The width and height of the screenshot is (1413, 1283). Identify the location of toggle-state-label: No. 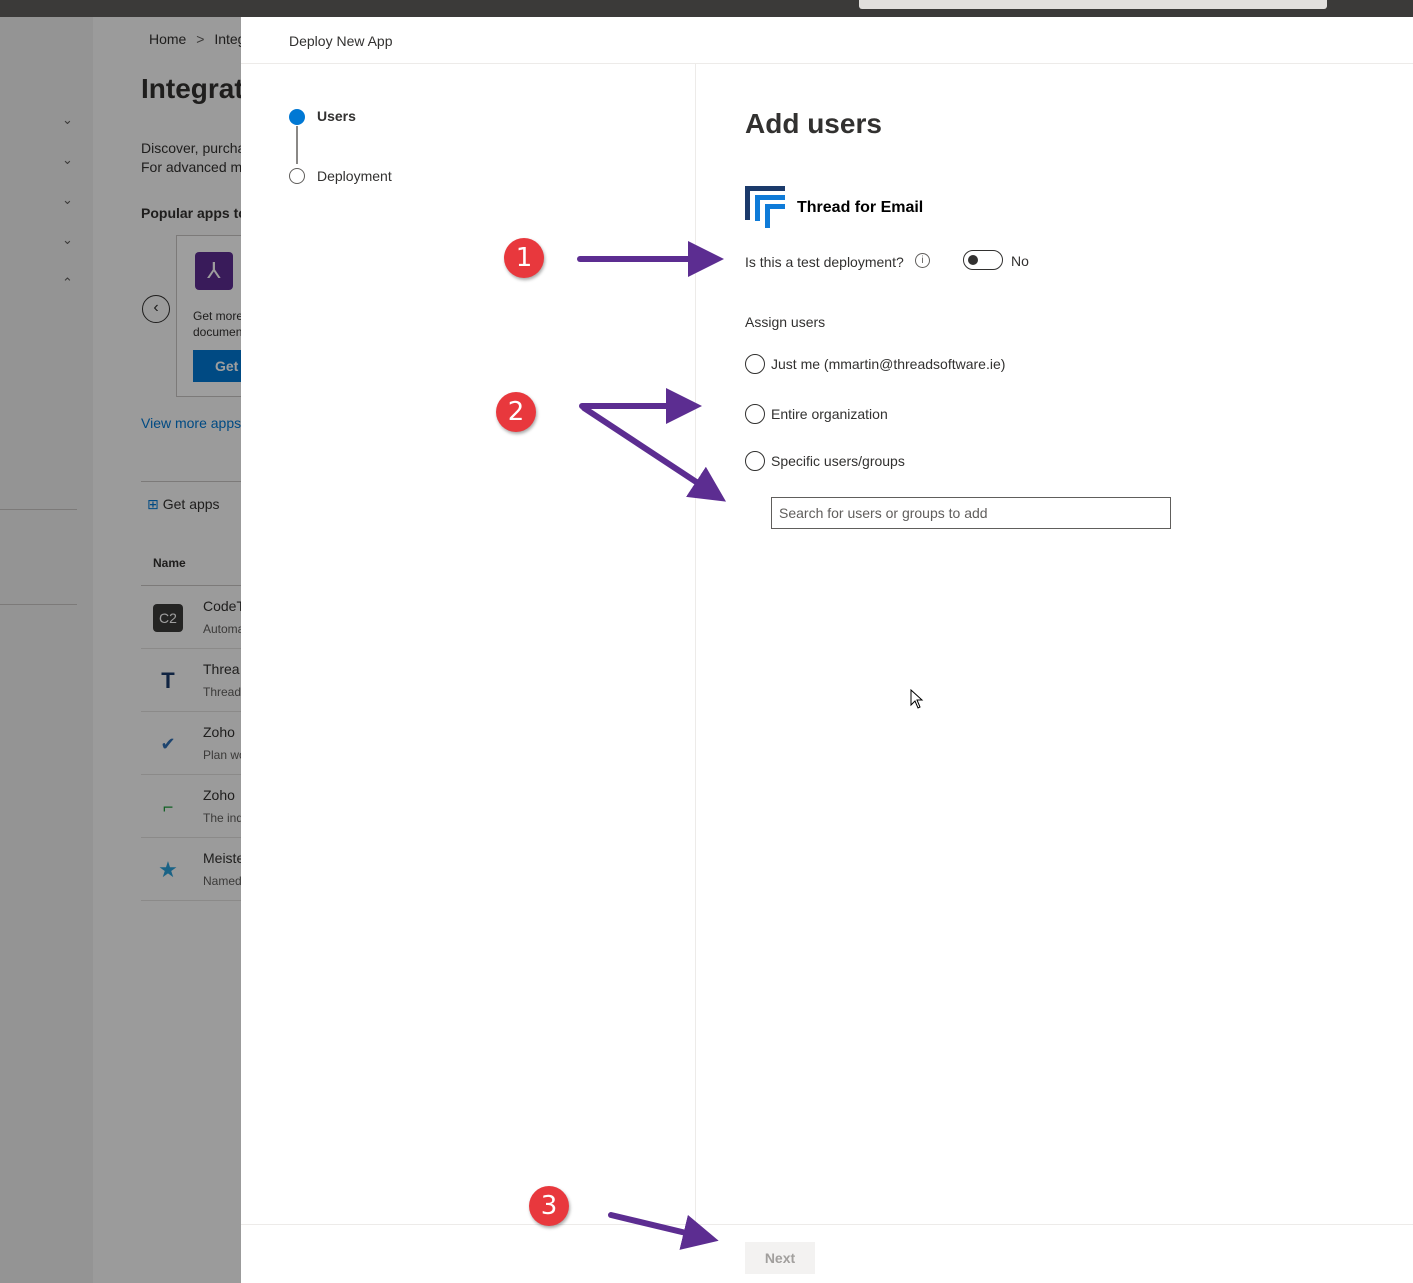
(1020, 261).